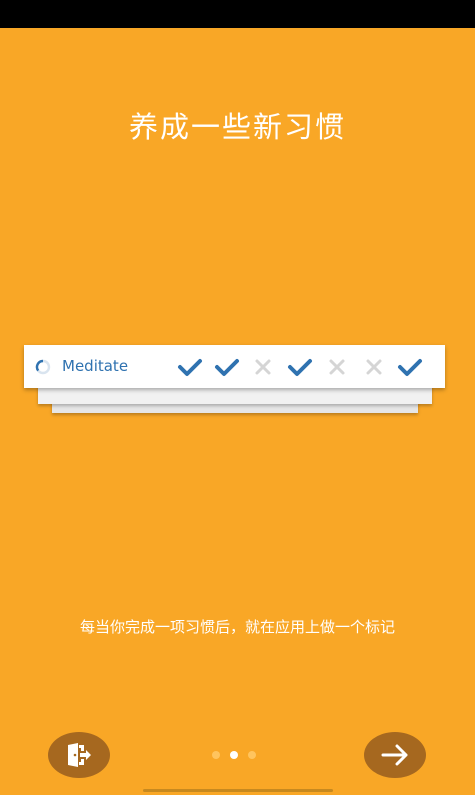  Describe the element at coordinates (237, 14) in the screenshot. I see `status-bar` at that location.